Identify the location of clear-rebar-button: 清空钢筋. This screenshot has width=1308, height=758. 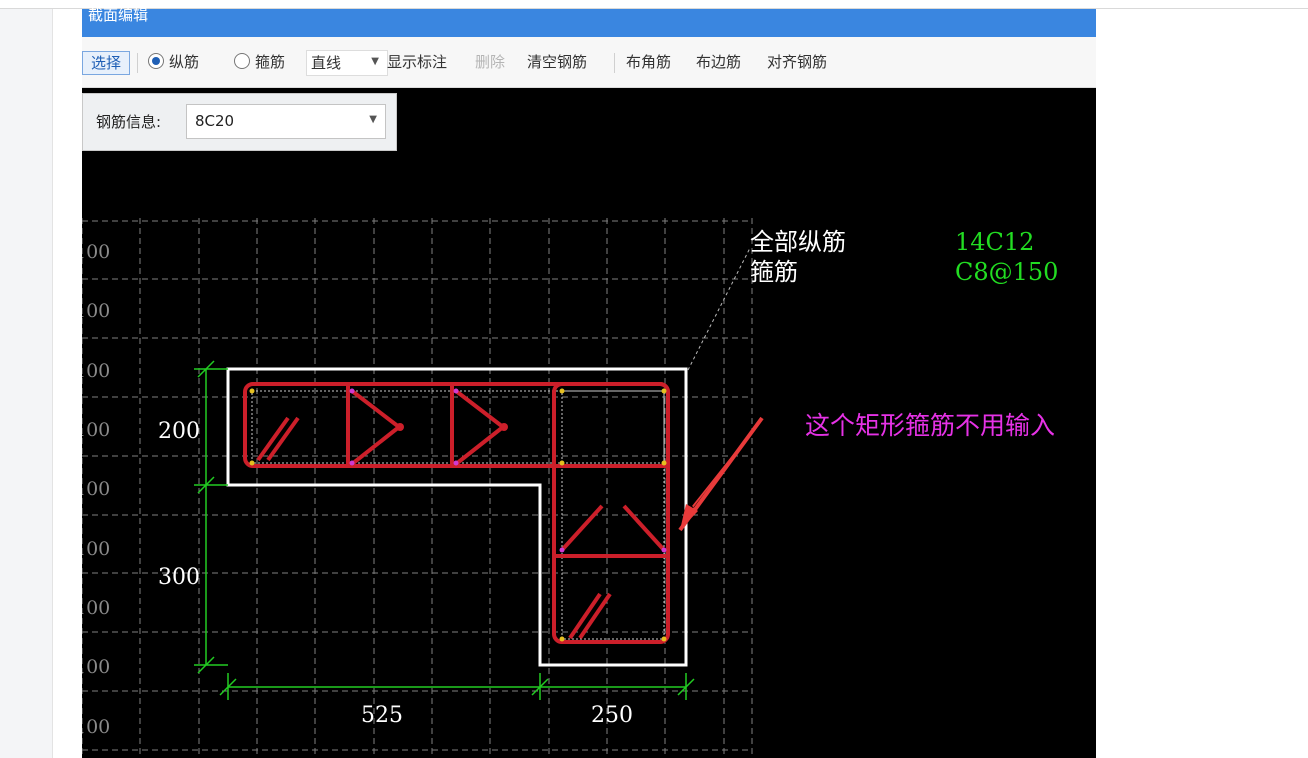
(557, 62).